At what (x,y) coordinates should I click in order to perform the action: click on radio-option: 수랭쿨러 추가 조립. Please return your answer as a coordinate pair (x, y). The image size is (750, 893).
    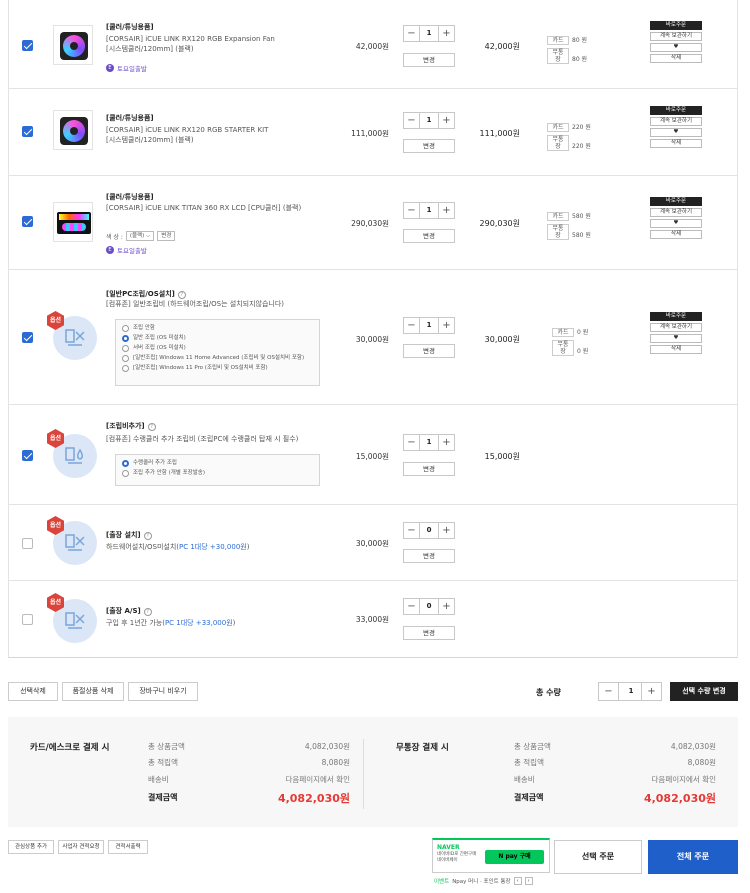
    Looking at the image, I should click on (217, 463).